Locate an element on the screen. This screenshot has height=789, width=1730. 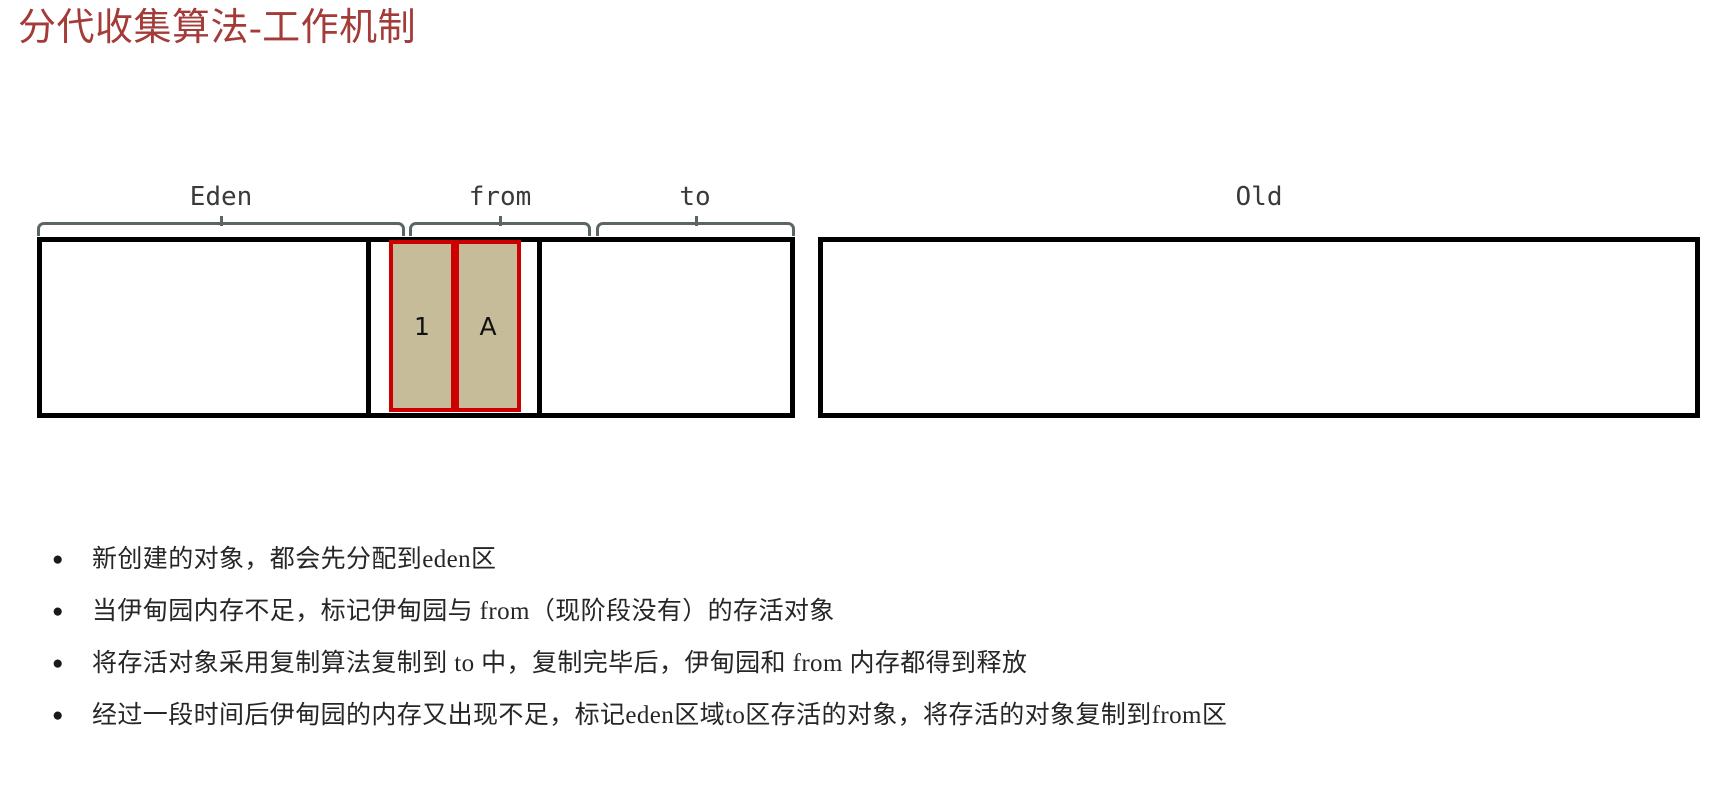
brace-nib-from is located at coordinates (500, 221).